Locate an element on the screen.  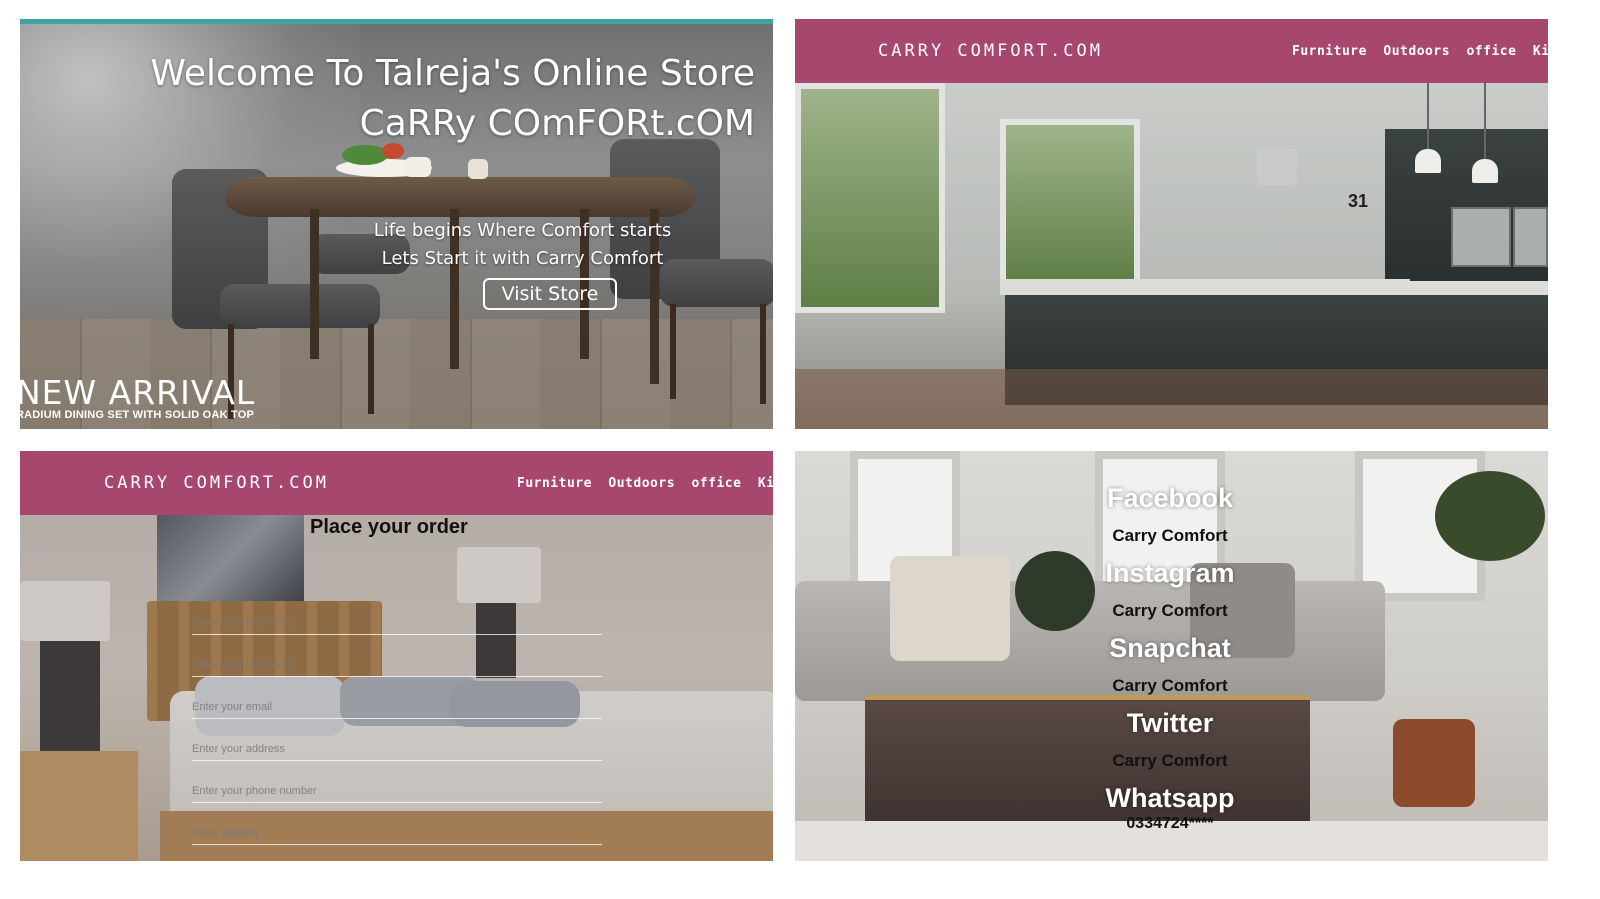
plant is located at coordinates (1490, 516).